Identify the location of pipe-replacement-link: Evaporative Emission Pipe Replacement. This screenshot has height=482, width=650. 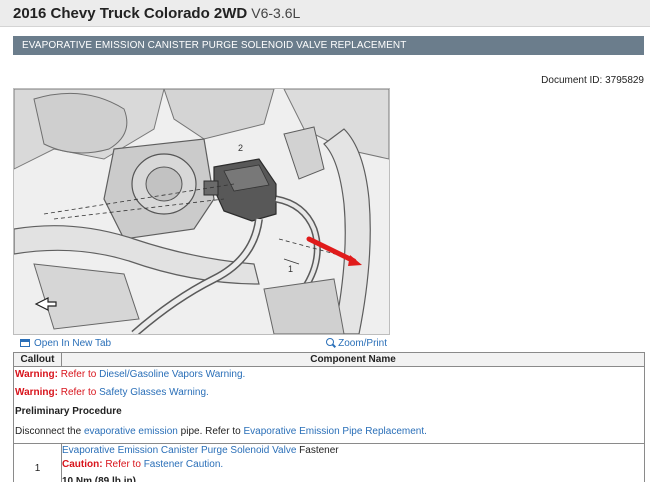
(333, 431).